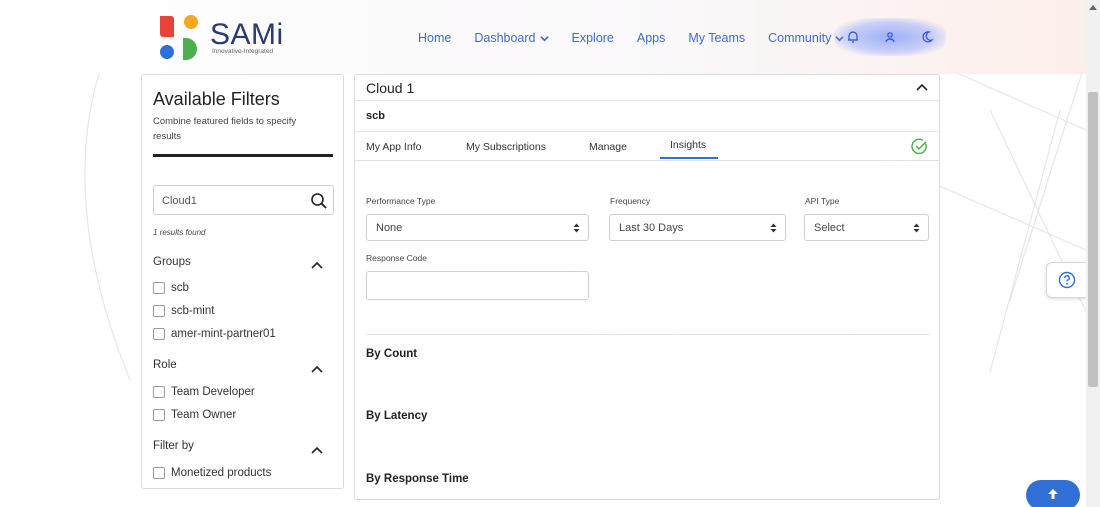 Image resolution: width=1100 pixels, height=507 pixels. I want to click on scroll-to-top-button, so click(1053, 493).